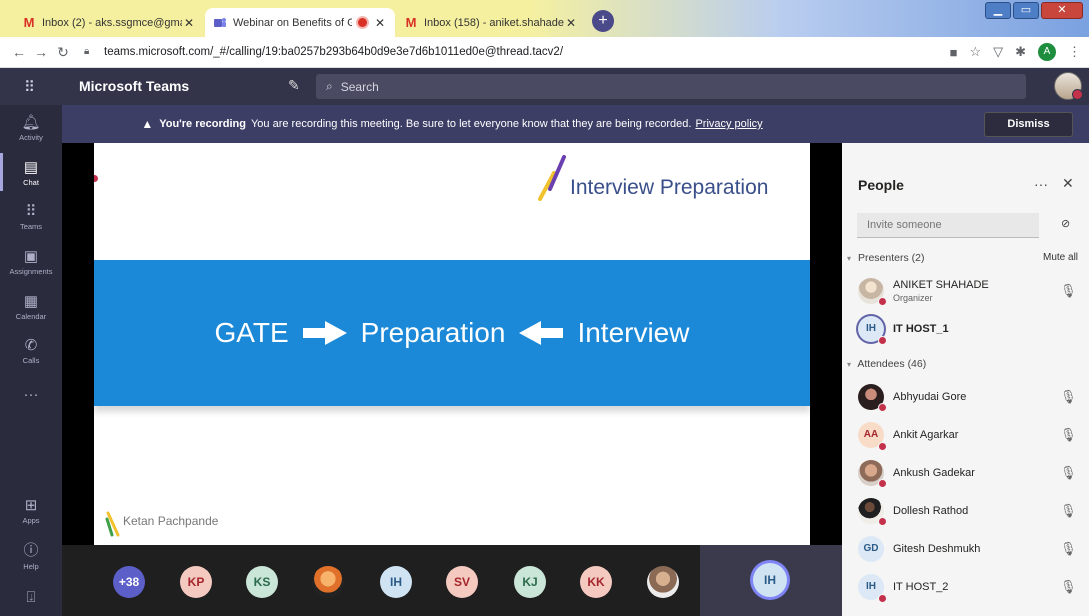 The height and width of the screenshot is (616, 1089). What do you see at coordinates (1047, 52) in the screenshot?
I see `profile-avatar: A` at bounding box center [1047, 52].